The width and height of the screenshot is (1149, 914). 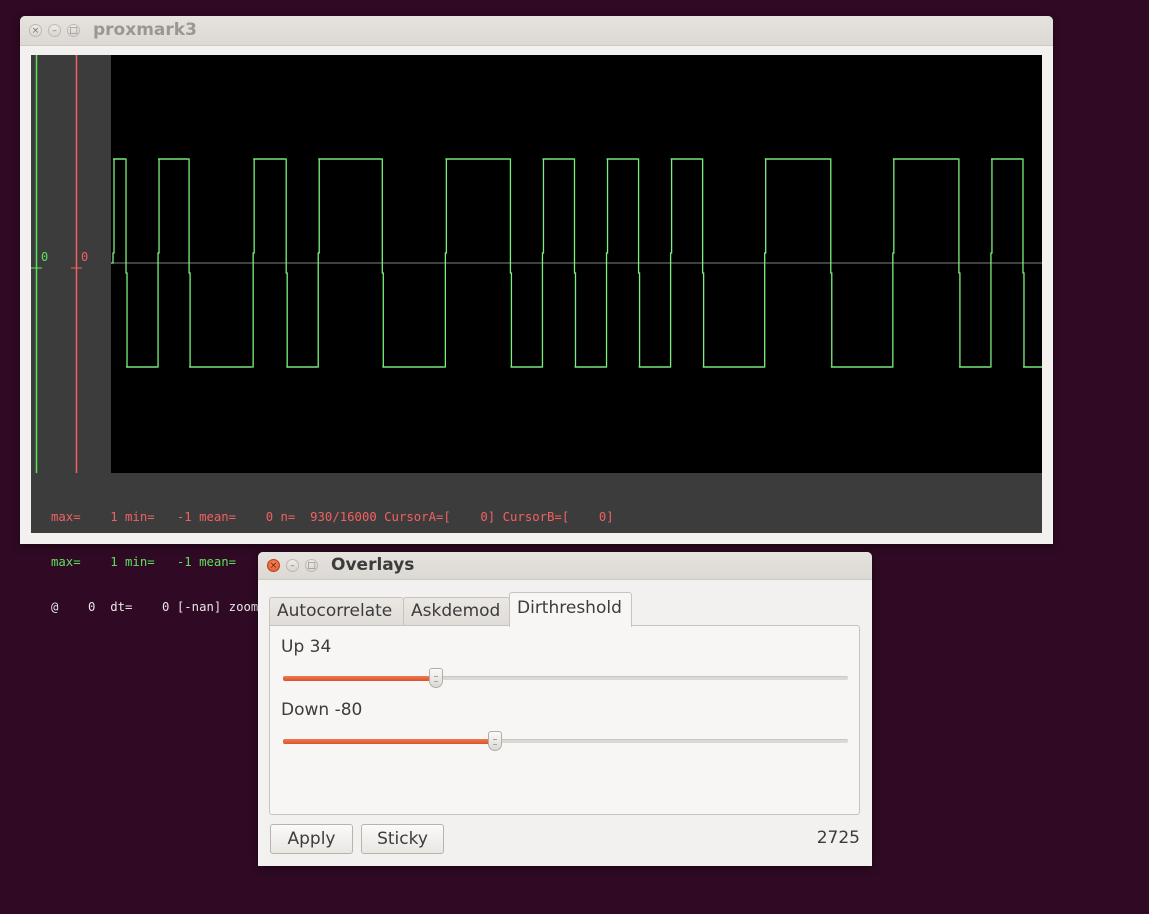 What do you see at coordinates (495, 741) in the screenshot?
I see `down-slider-handle` at bounding box center [495, 741].